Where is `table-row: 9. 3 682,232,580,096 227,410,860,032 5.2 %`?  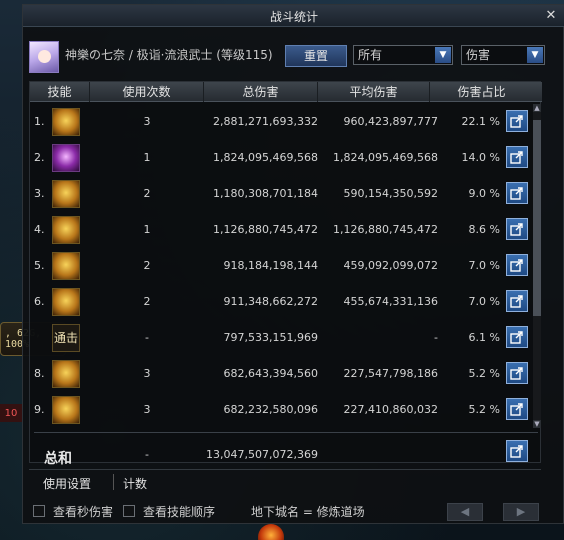 table-row: 9. 3 682,232,580,096 227,410,860,032 5.2 % is located at coordinates (286, 410).